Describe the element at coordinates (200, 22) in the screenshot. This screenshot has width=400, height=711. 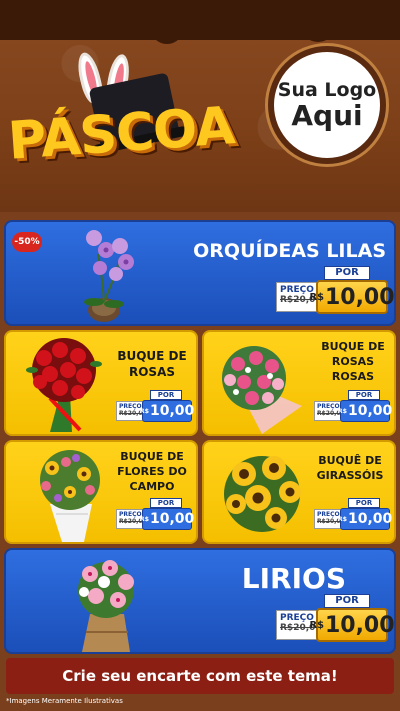
I see `chocolate-drip` at that location.